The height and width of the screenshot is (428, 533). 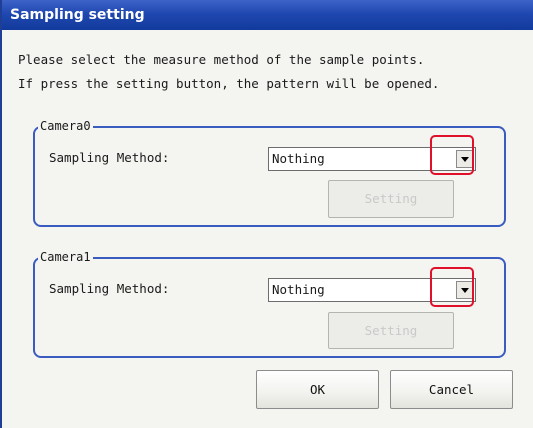 What do you see at coordinates (298, 289) in the screenshot?
I see `camera1-sampling-method-value: Nothing` at bounding box center [298, 289].